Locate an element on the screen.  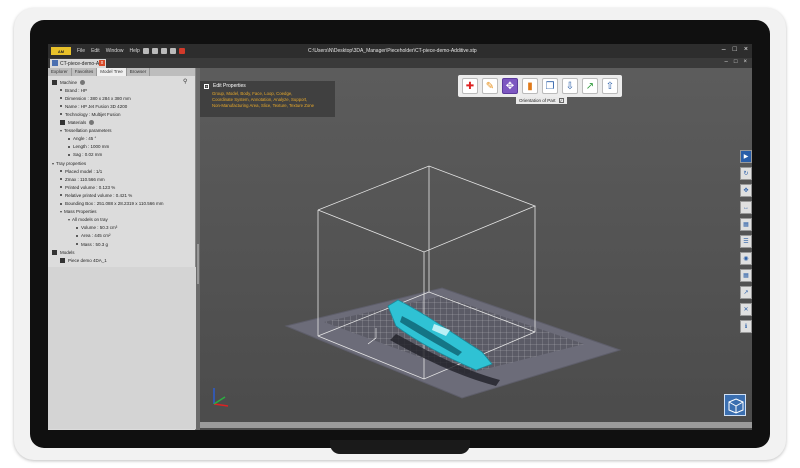
tree-item: ▾ Mass Properties is located at coordinates (78, 212).